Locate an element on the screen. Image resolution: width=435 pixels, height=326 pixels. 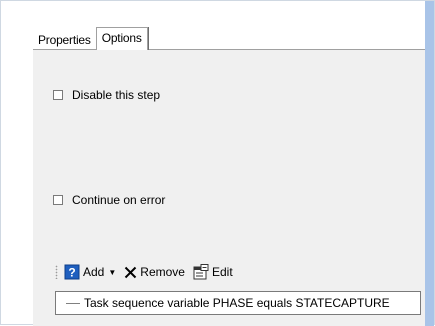
toolbar-grip is located at coordinates (56, 272).